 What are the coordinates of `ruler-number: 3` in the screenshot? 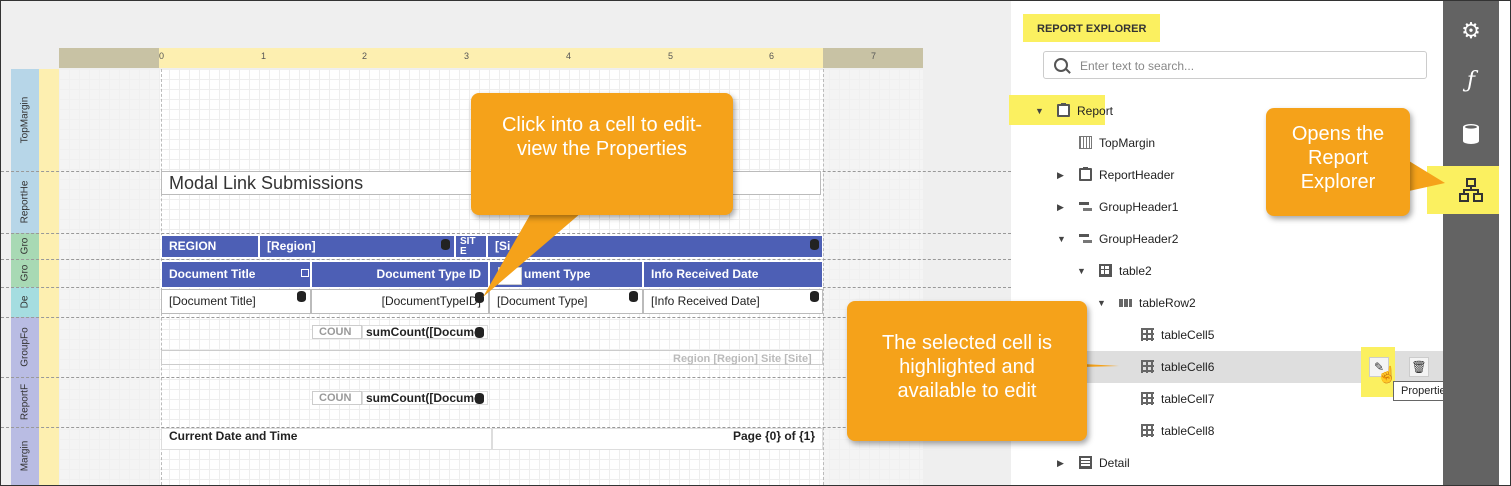 It's located at (467, 56).